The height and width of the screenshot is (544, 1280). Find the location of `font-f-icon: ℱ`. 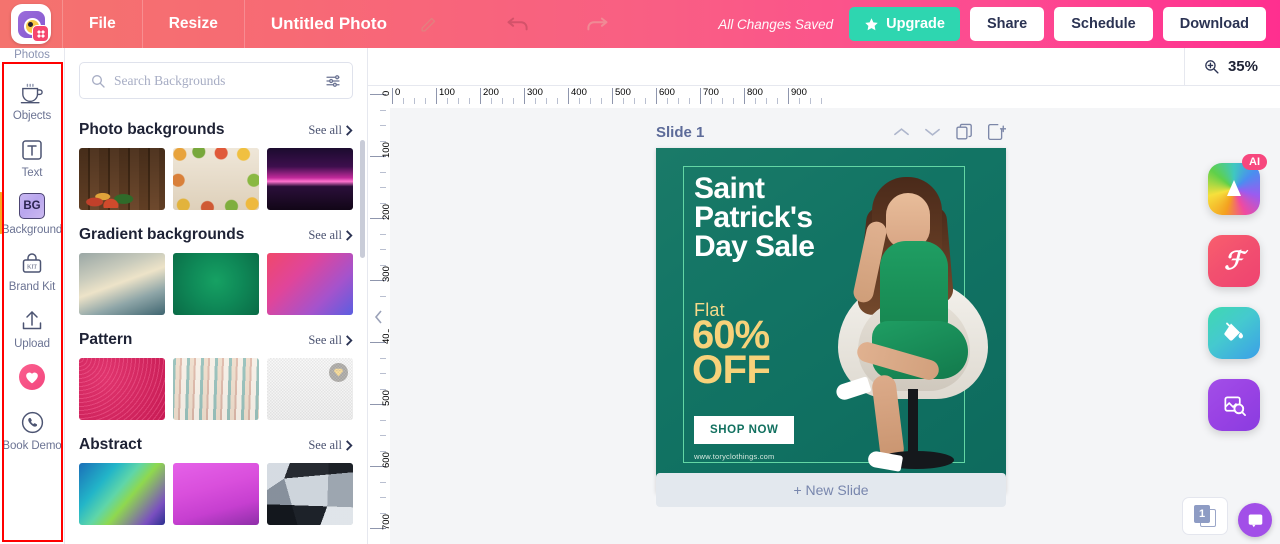

font-f-icon: ℱ is located at coordinates (1234, 261).